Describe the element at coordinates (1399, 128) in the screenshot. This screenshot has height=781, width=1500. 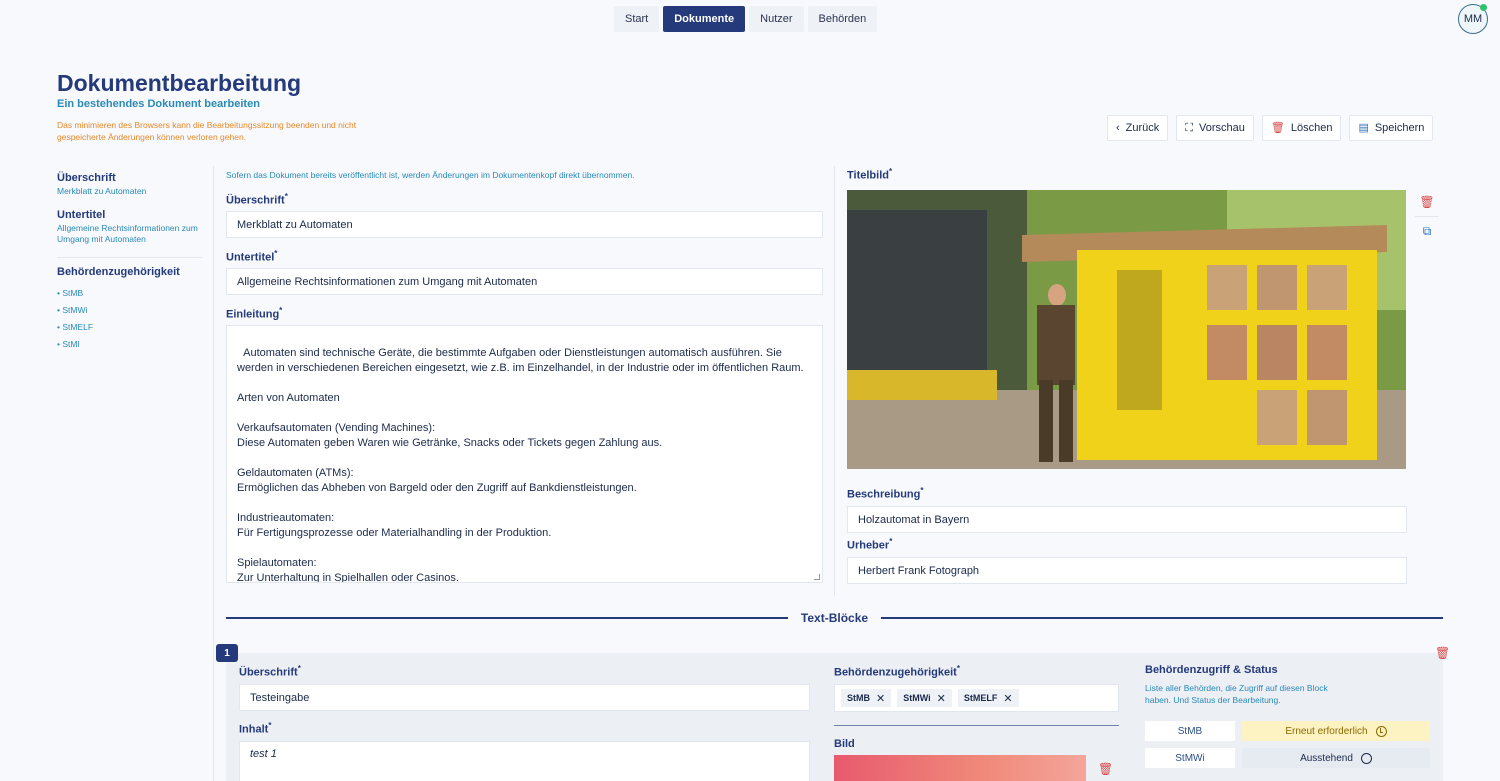
I see `save-label: Speichern` at that location.